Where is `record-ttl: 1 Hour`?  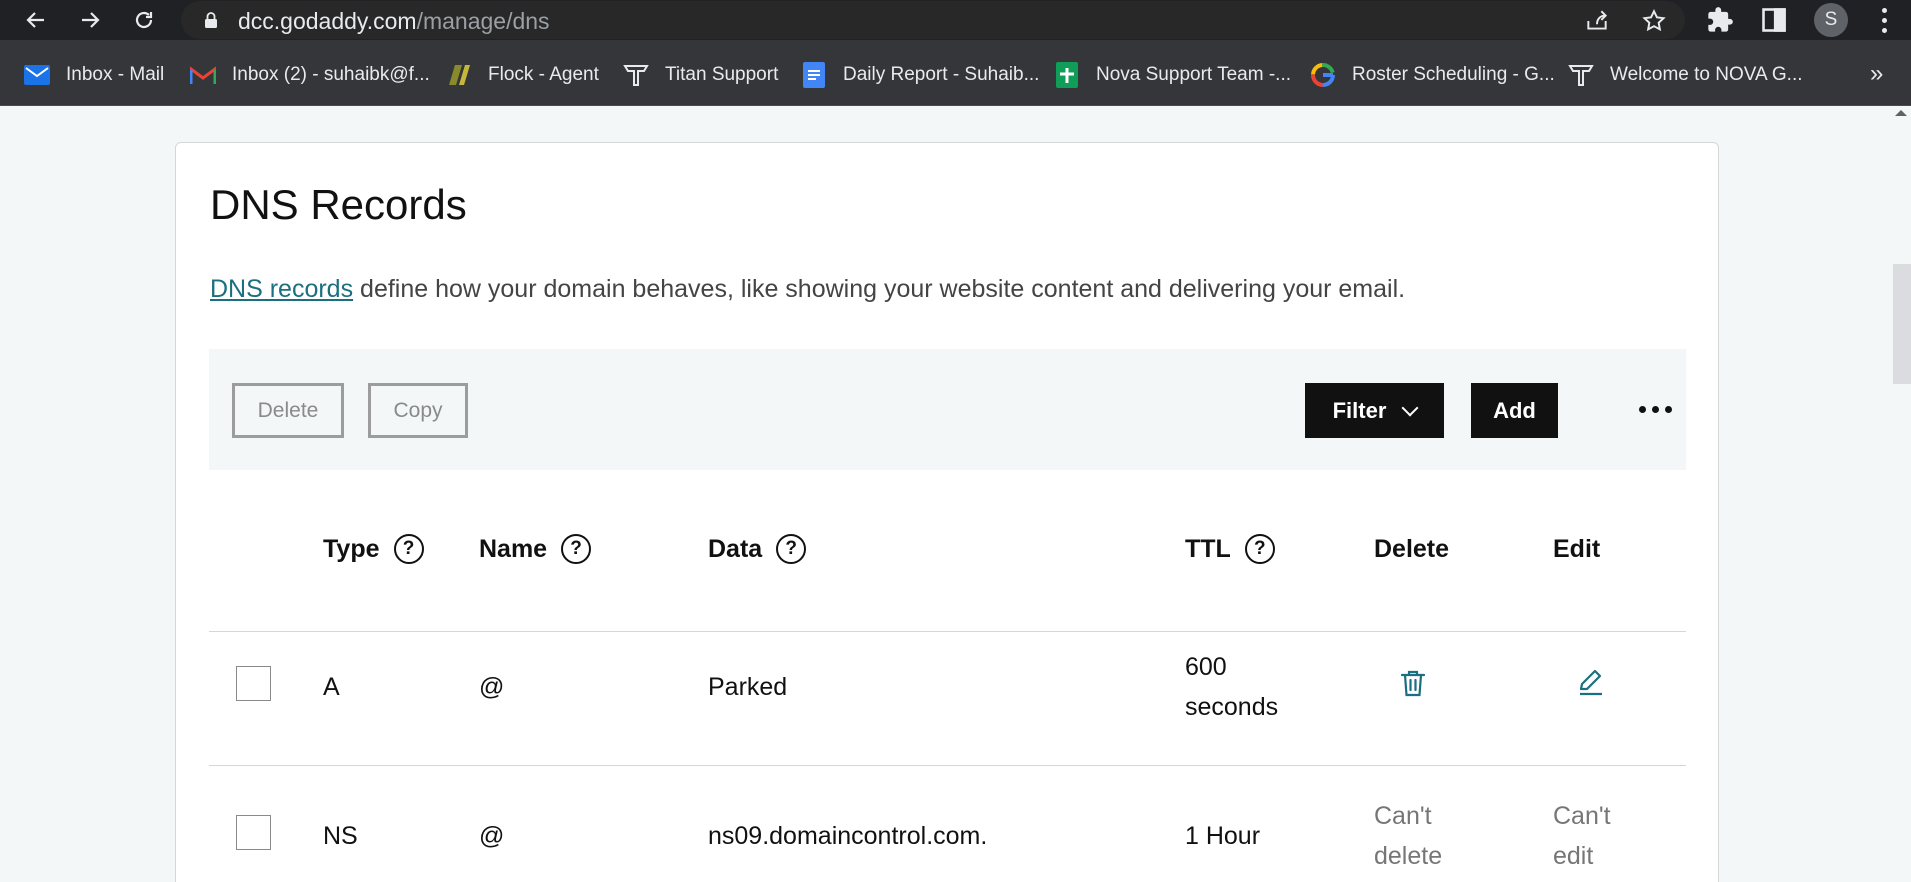 record-ttl: 1 Hour is located at coordinates (1223, 836).